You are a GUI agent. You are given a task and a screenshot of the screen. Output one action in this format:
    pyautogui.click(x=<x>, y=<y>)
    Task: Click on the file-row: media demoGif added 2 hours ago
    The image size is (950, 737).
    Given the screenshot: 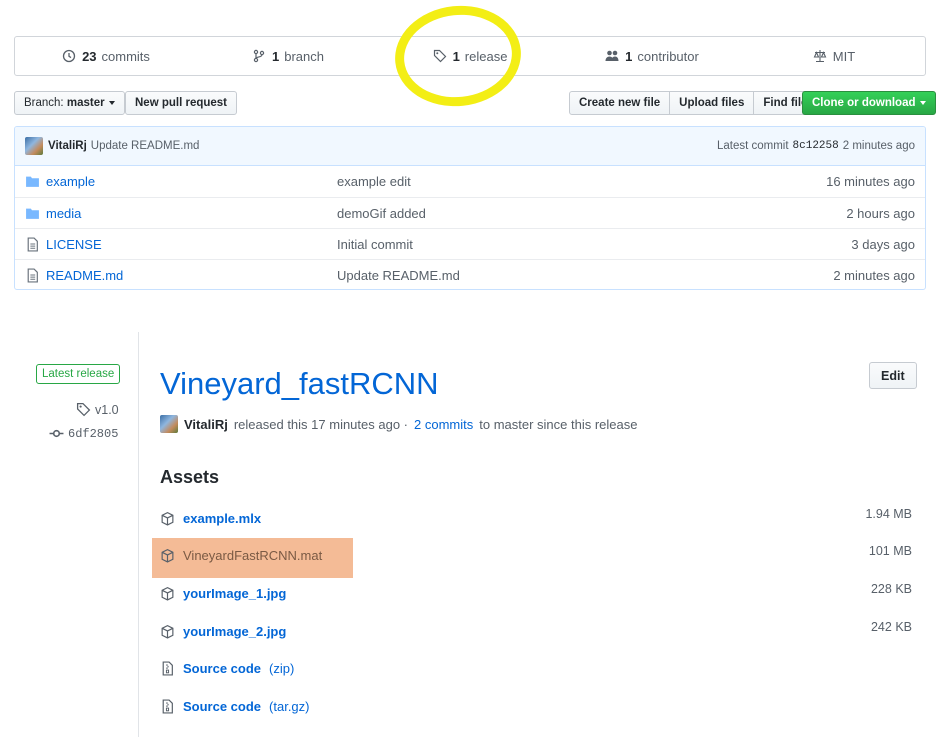 What is the action you would take?
    pyautogui.click(x=470, y=212)
    